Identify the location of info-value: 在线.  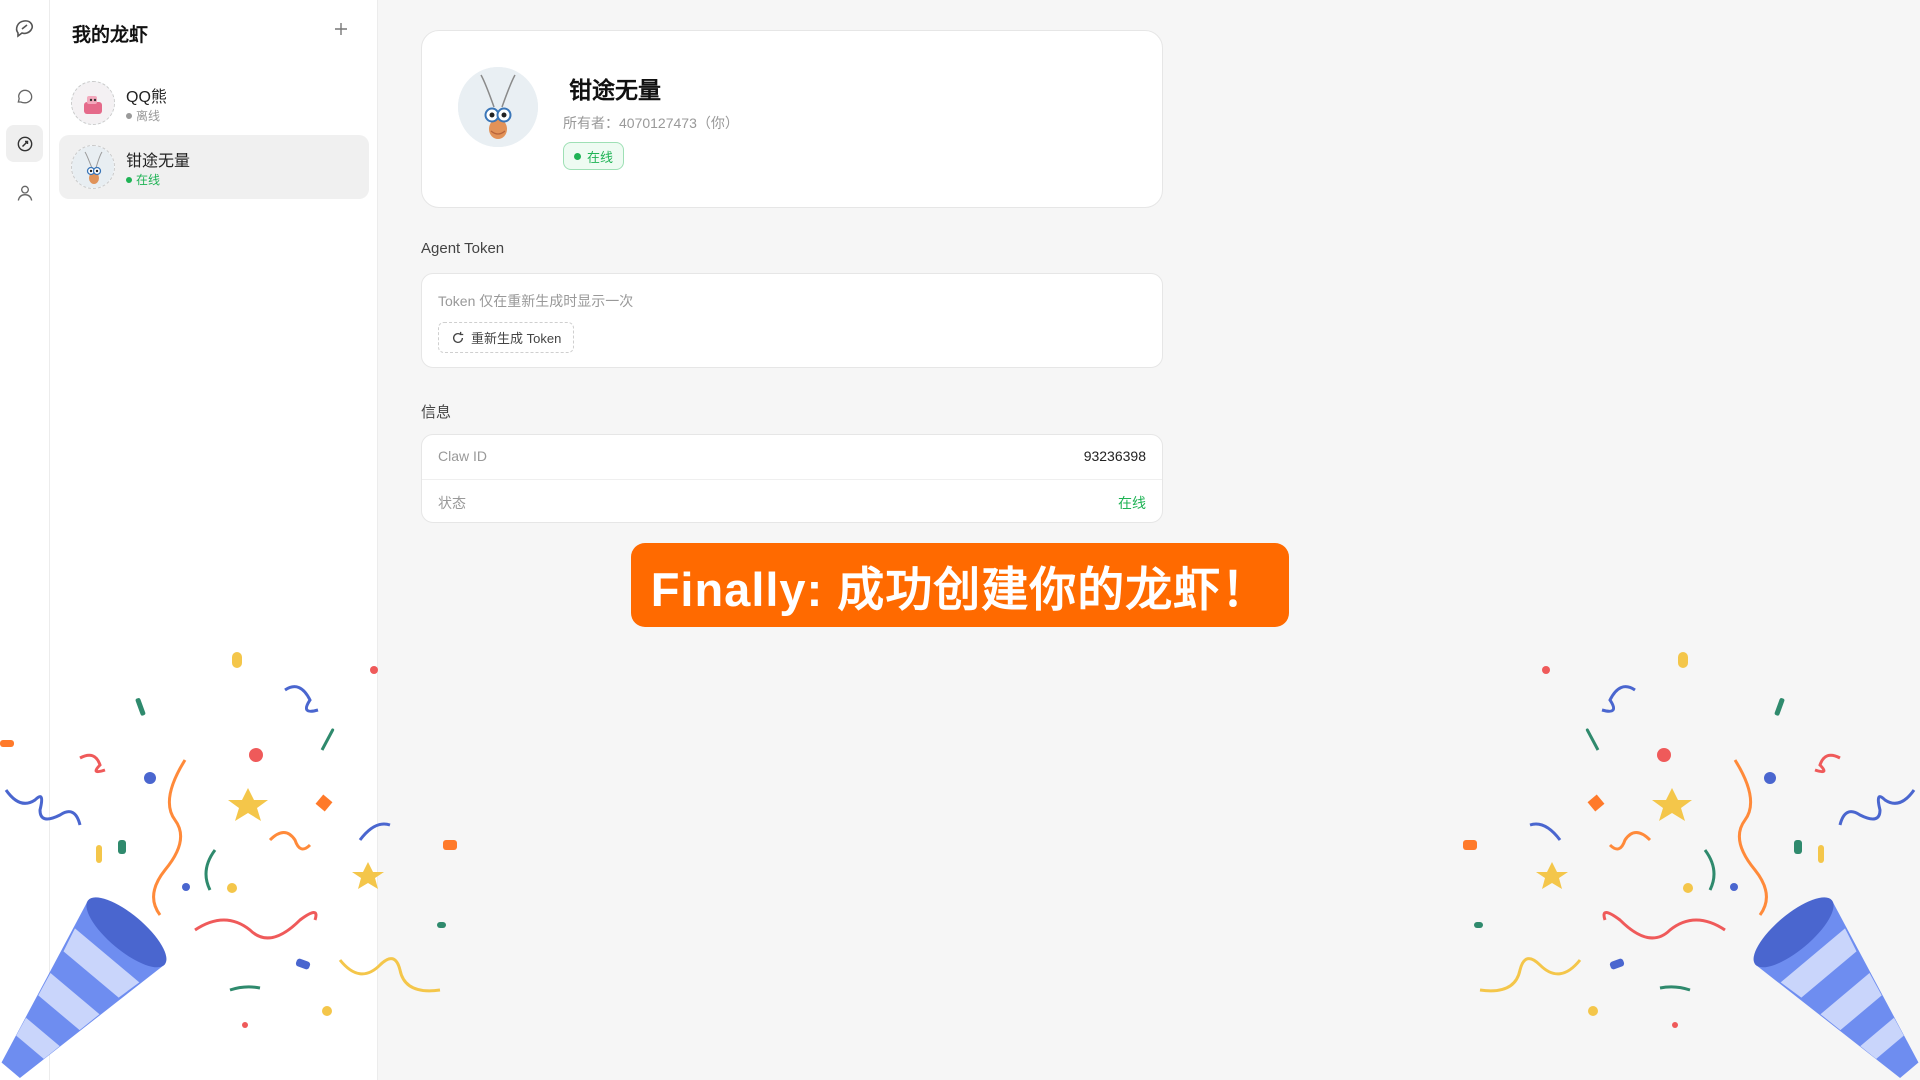
(1132, 503).